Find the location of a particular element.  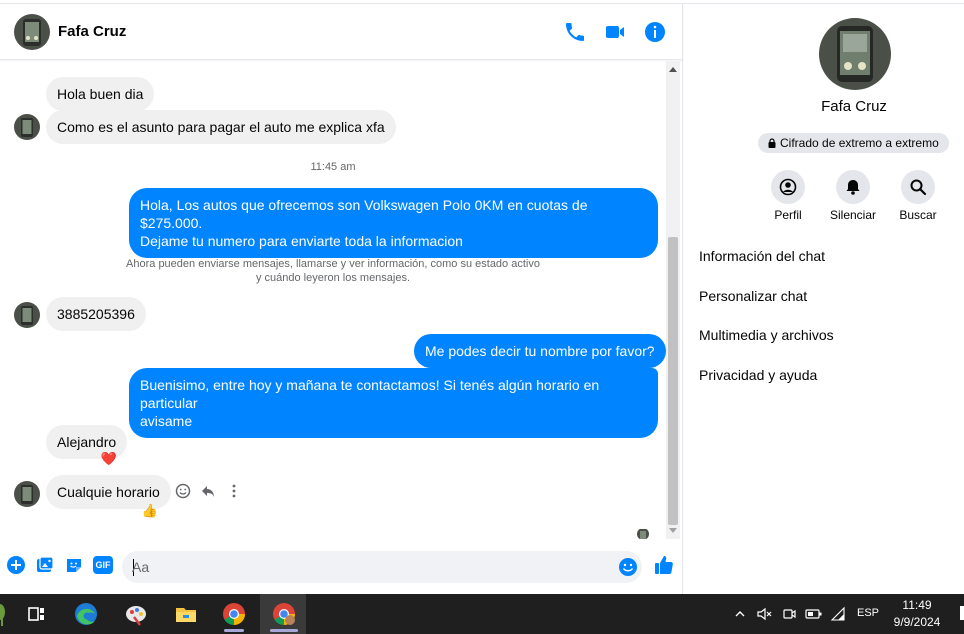

battery-icon is located at coordinates (814, 614).